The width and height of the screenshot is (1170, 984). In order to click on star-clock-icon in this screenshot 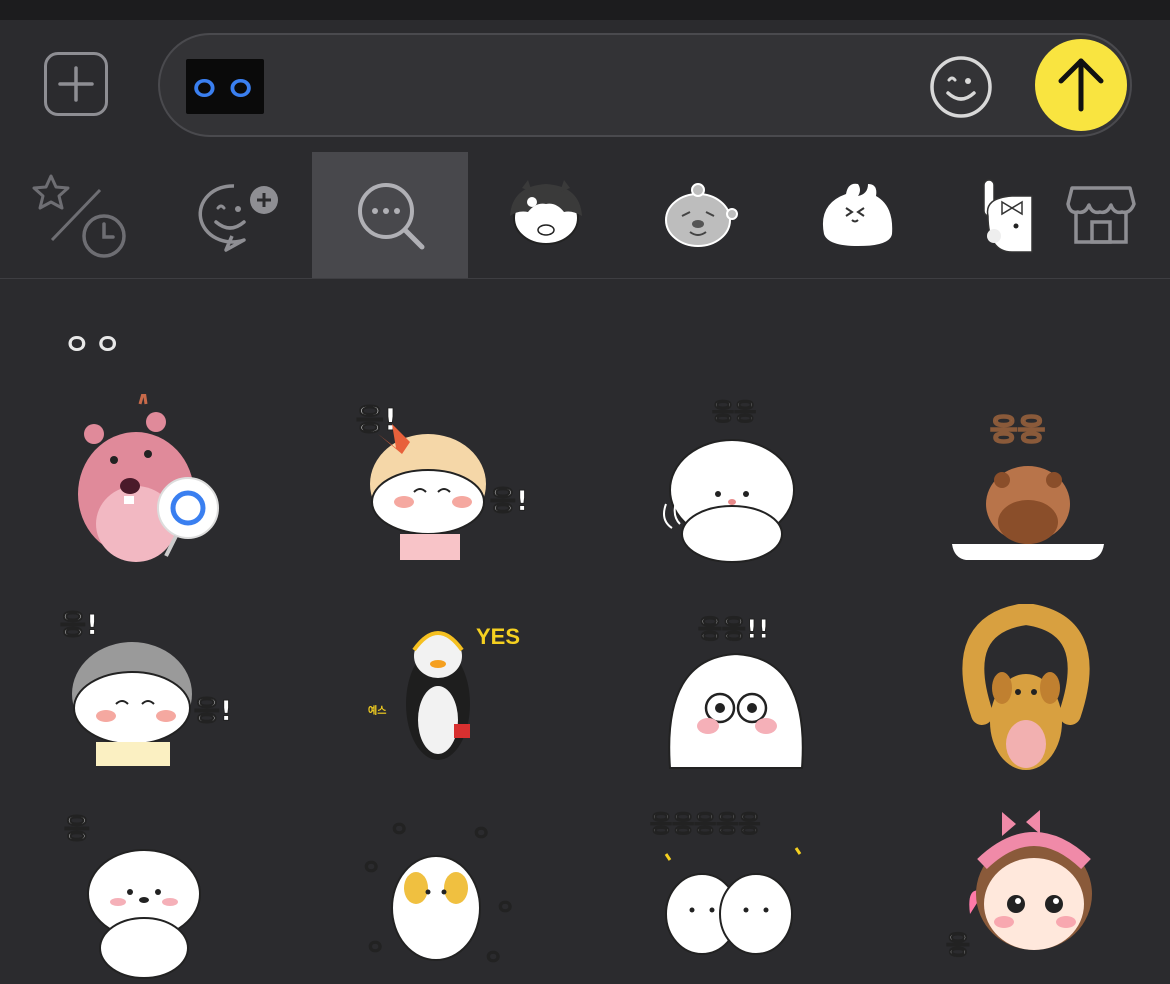, I will do `click(79, 216)`.